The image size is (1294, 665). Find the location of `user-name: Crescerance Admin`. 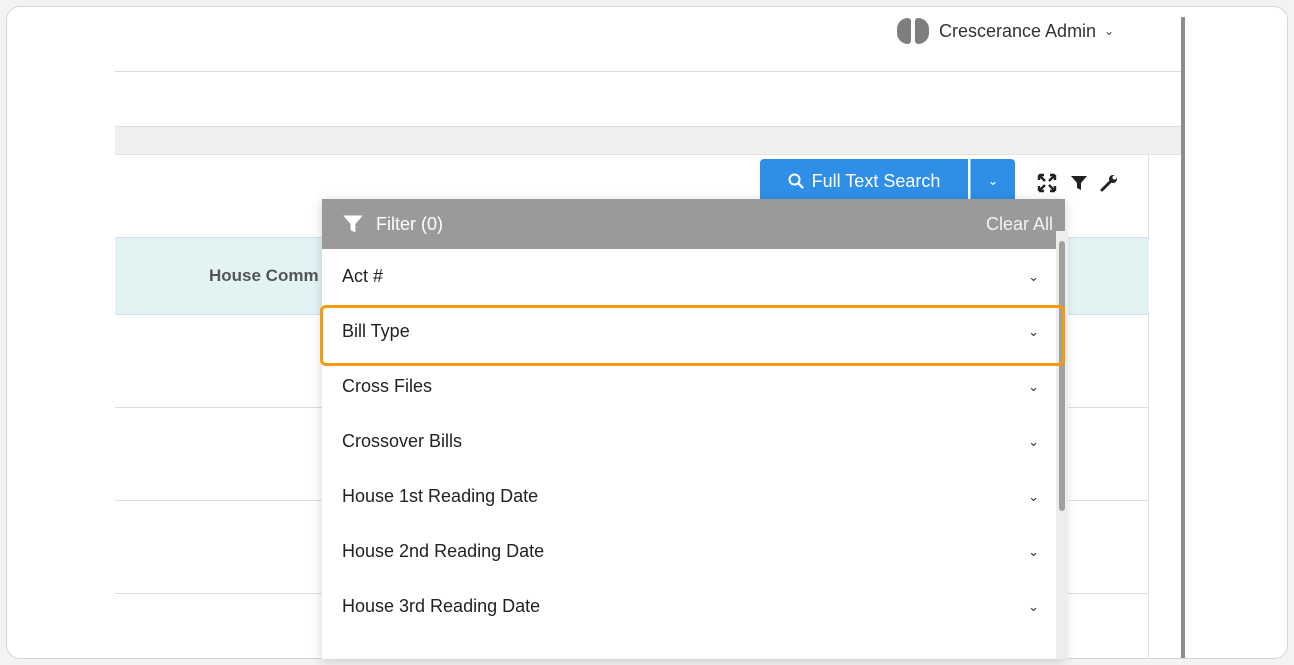

user-name: Crescerance Admin is located at coordinates (1018, 30).